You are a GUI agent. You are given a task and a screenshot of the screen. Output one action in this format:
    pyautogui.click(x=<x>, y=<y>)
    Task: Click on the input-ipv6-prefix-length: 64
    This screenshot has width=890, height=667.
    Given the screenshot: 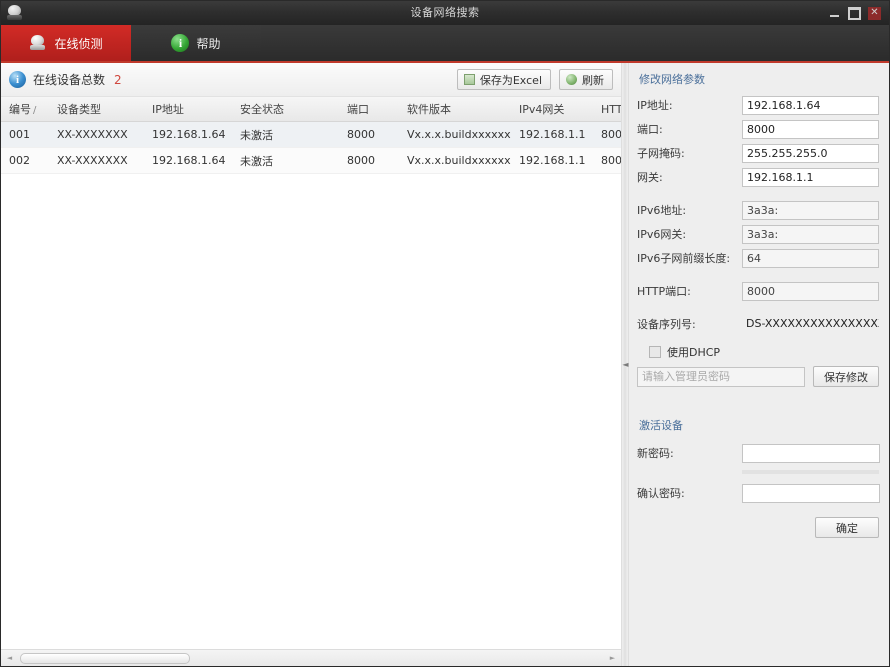 What is the action you would take?
    pyautogui.click(x=810, y=258)
    